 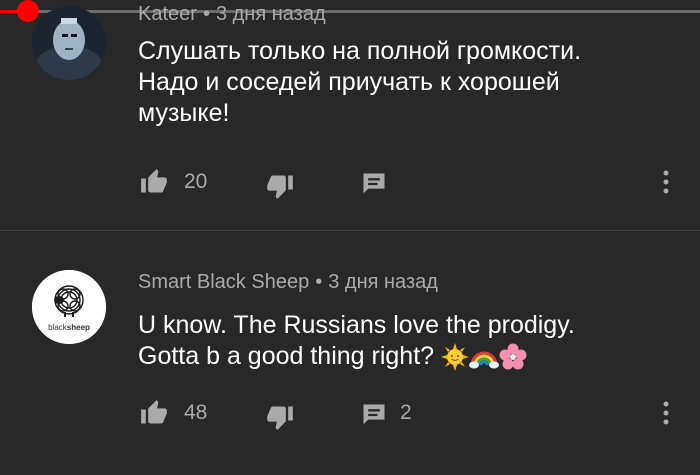 I want to click on svg-text: blacksheep, so click(x=69, y=327).